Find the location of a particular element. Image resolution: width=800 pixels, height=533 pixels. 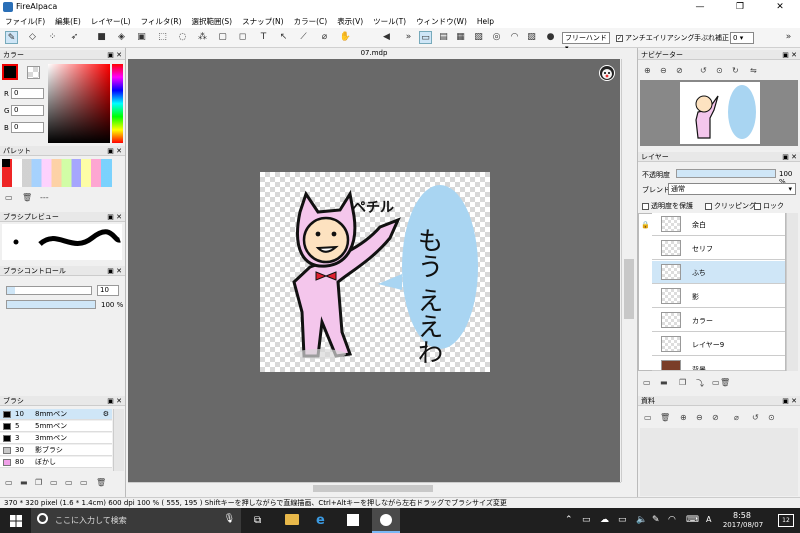

menu-snap: スナップ(N) is located at coordinates (262, 21).